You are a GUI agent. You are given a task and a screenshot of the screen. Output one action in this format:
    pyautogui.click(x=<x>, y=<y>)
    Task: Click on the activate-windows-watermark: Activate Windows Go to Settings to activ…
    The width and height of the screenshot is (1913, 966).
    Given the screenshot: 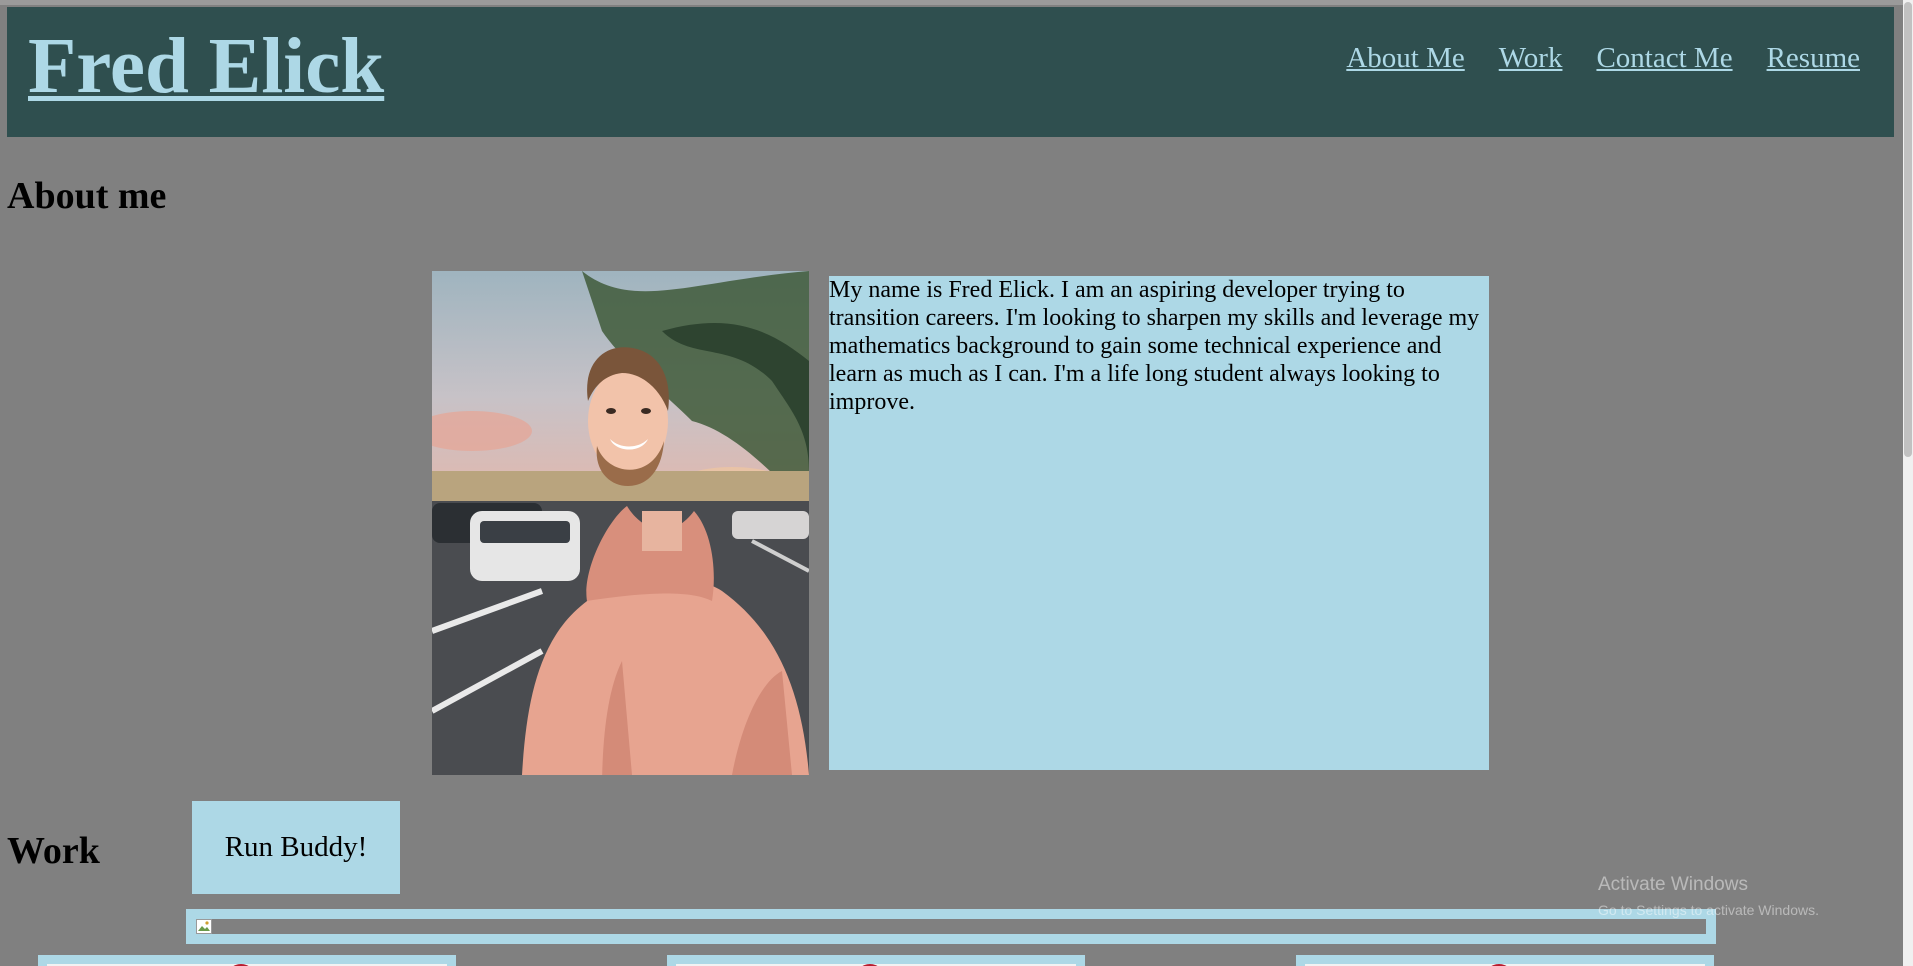 What is the action you would take?
    pyautogui.click(x=1708, y=897)
    